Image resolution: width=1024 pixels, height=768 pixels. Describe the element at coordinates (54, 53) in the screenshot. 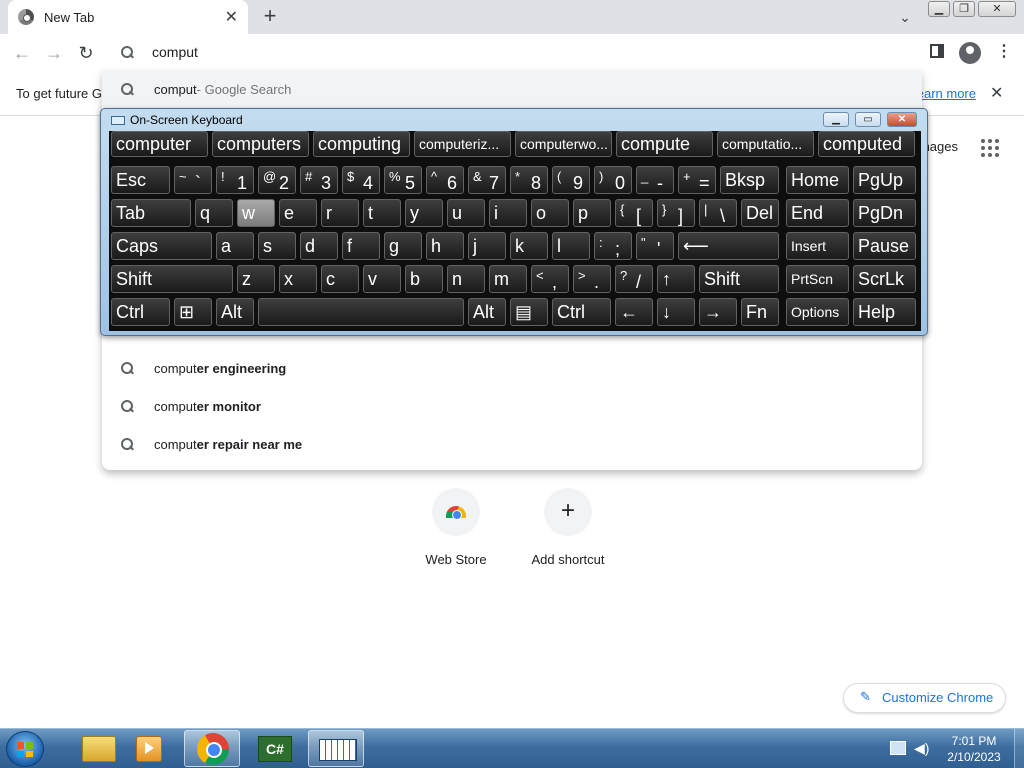

I see `forward-arrow-icon: →` at that location.